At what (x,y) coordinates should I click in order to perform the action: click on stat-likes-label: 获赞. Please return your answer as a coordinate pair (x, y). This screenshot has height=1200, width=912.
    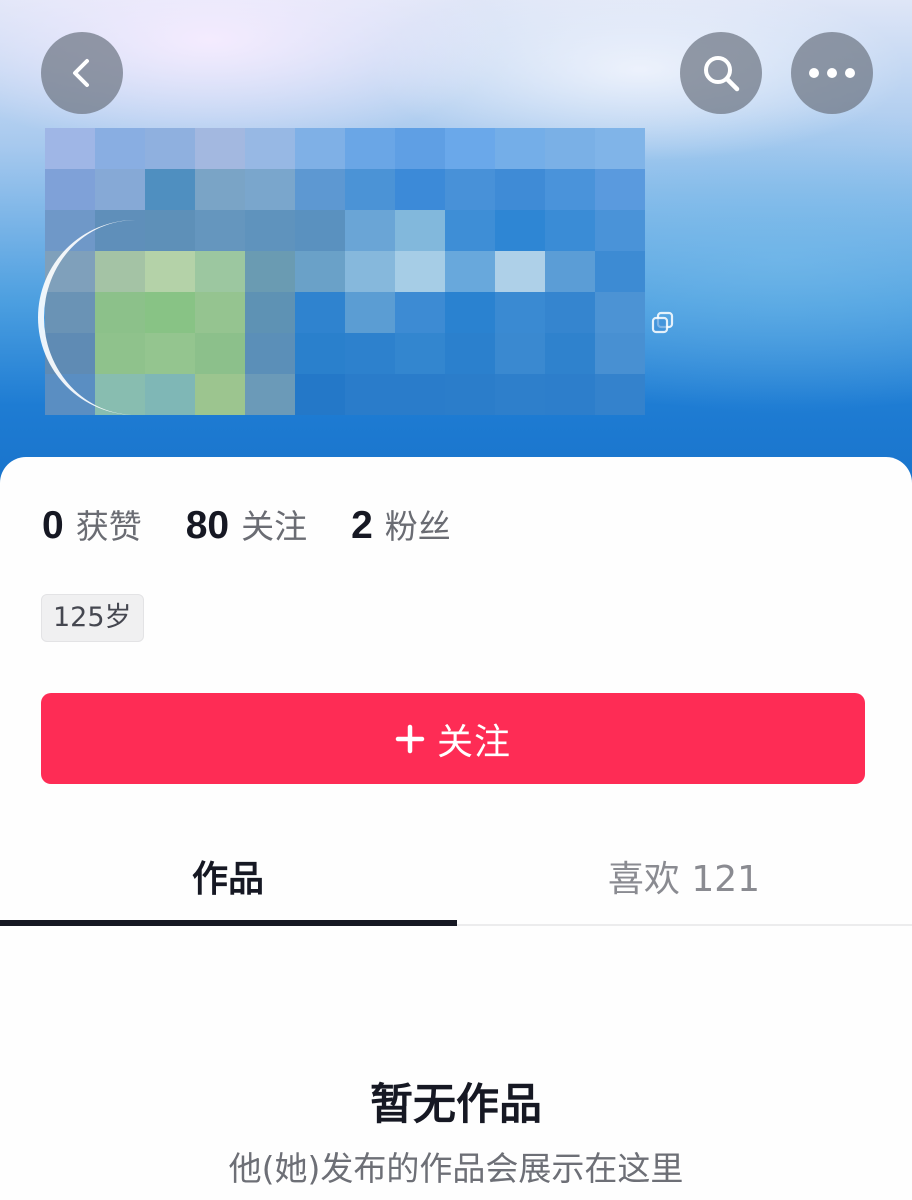
    Looking at the image, I should click on (108, 526).